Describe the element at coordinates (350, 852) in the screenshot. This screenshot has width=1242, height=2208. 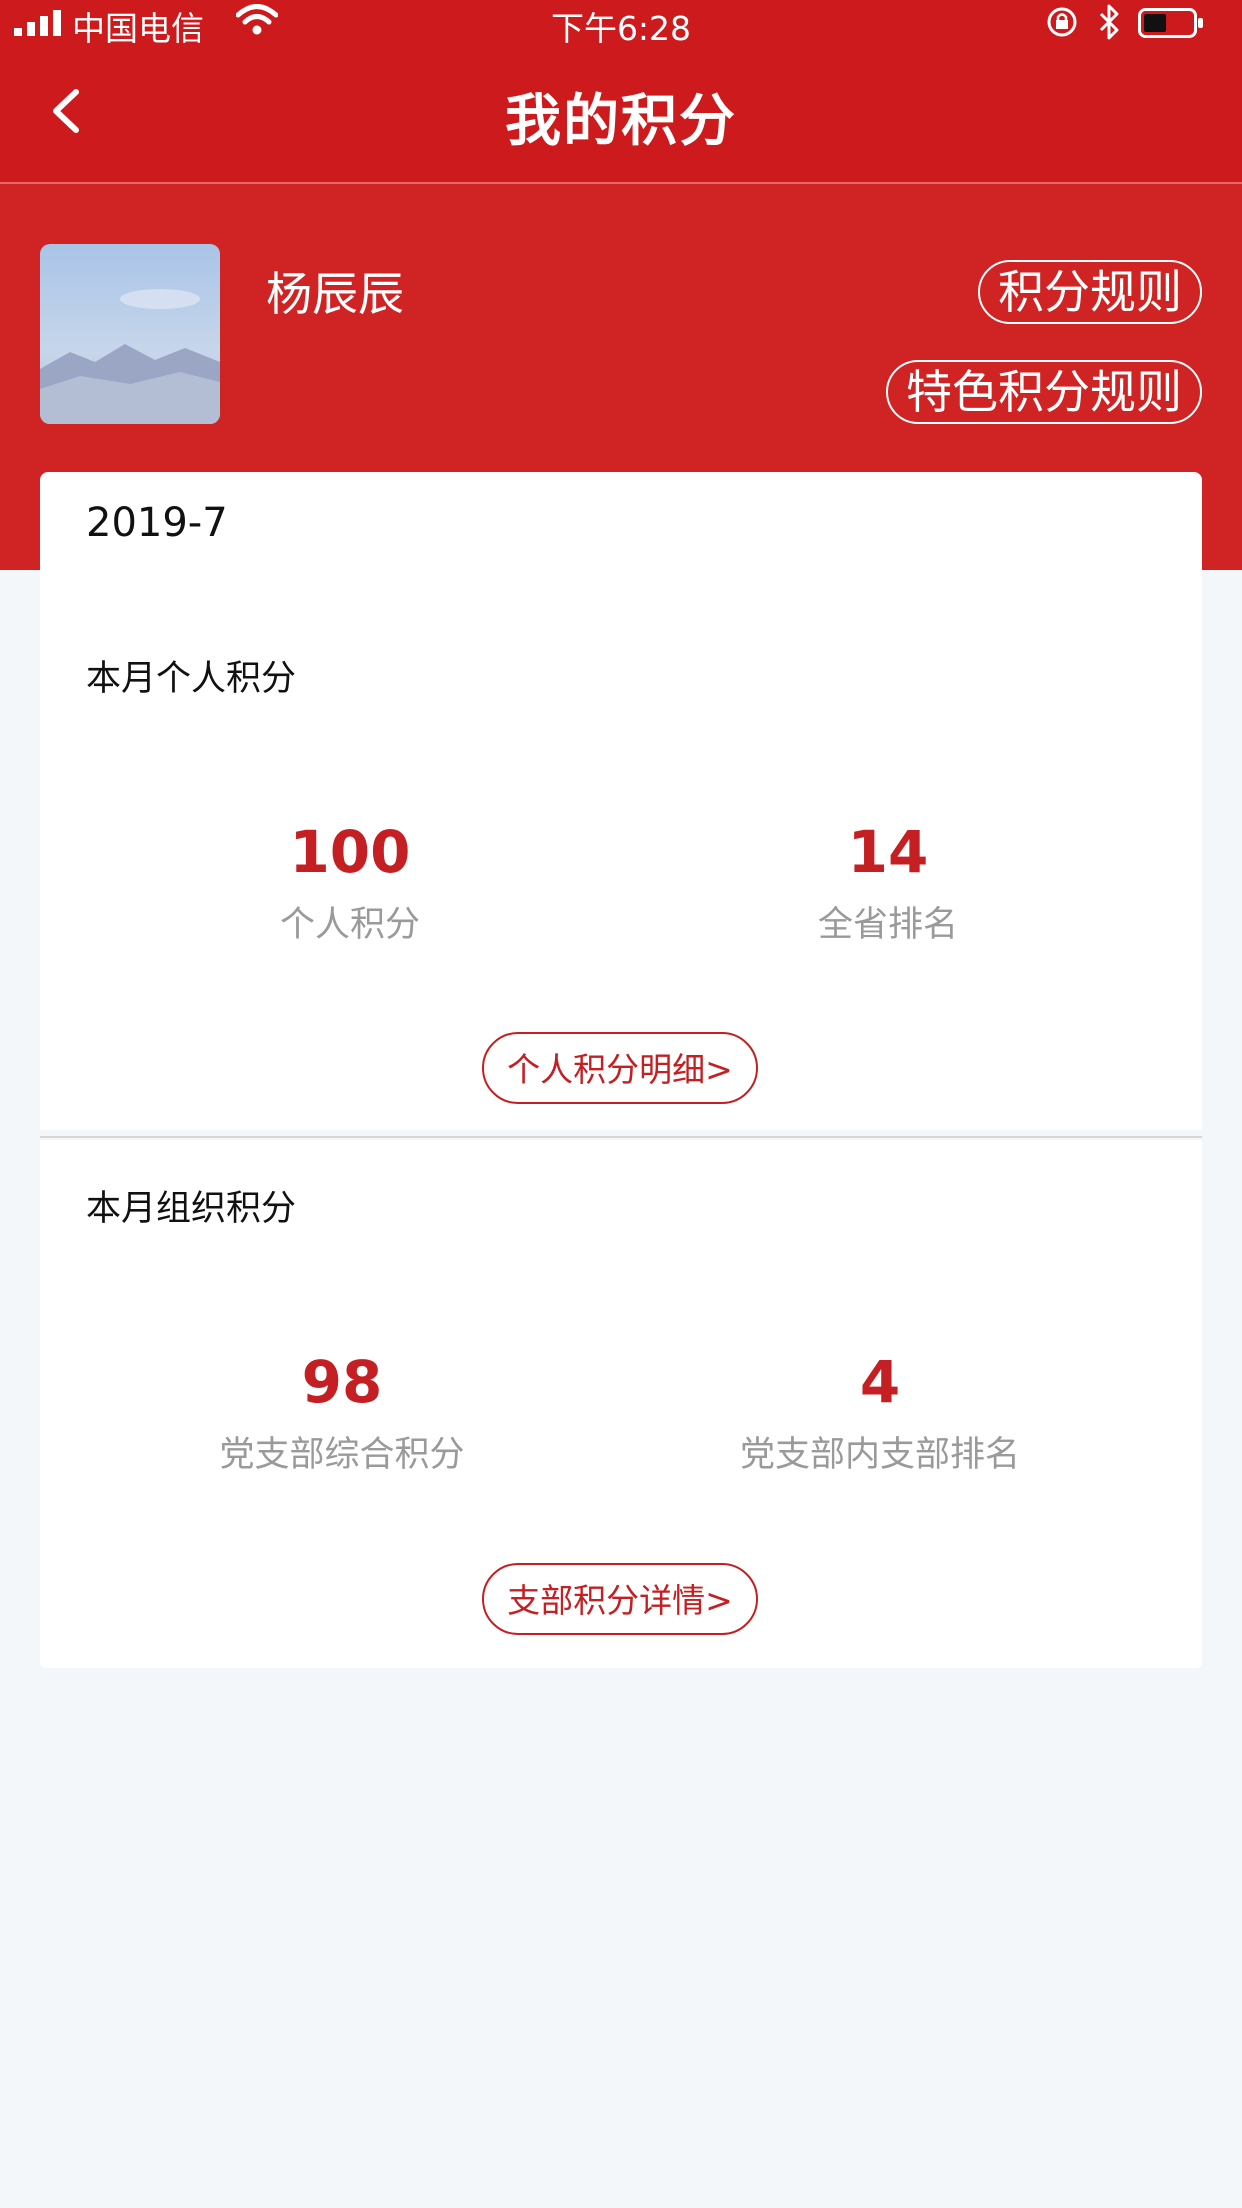
I see `personal-score-value: 100` at that location.